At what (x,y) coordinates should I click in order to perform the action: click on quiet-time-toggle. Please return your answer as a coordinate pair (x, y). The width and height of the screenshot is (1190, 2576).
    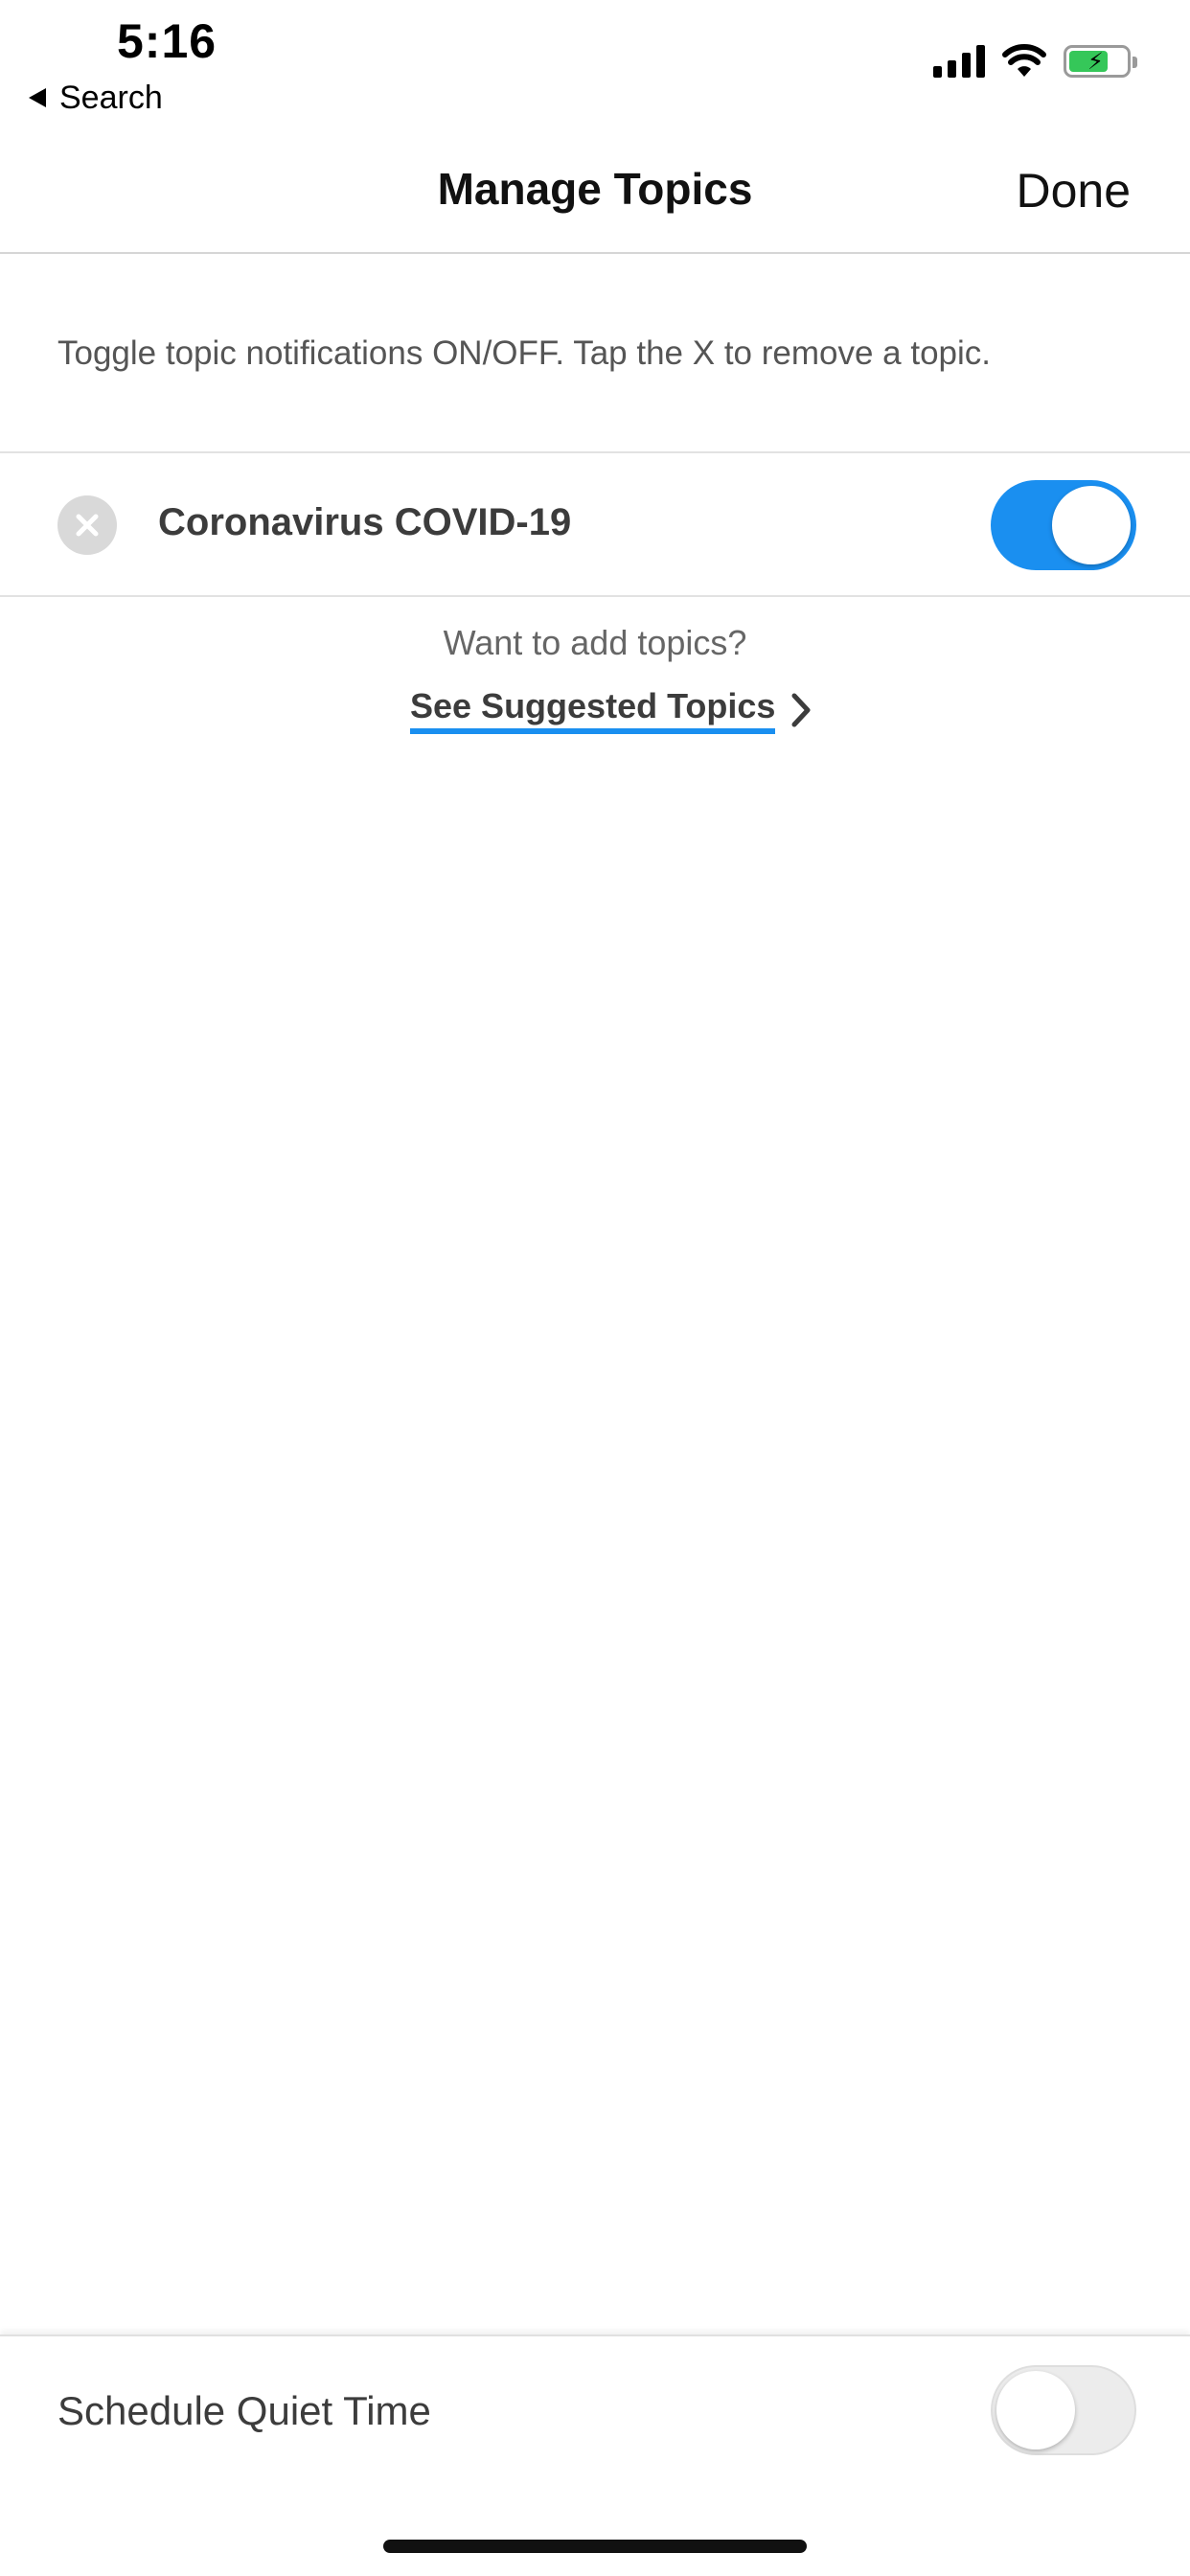
    Looking at the image, I should click on (1064, 2410).